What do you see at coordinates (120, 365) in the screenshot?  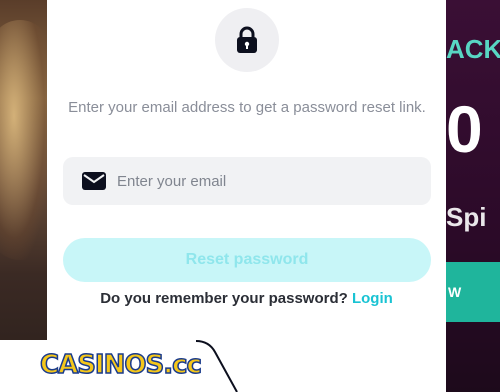 I see `casinos-logo: CASINOS.cc` at bounding box center [120, 365].